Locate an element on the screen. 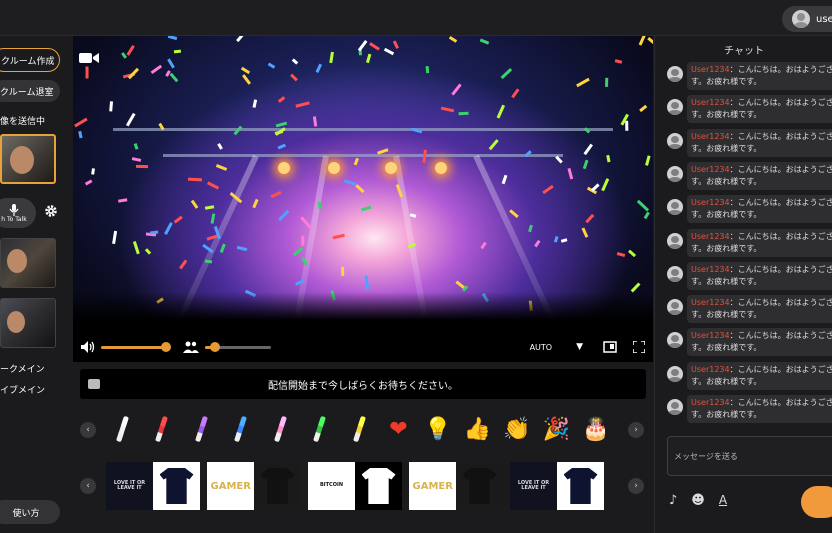  emoji-icon: ☻ is located at coordinates (698, 500).